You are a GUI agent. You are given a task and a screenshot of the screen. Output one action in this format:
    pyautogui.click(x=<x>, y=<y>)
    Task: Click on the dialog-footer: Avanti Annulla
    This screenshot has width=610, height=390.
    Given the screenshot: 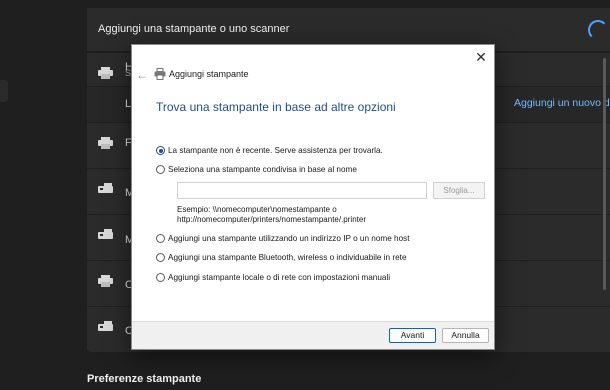 What is the action you would take?
    pyautogui.click(x=313, y=335)
    